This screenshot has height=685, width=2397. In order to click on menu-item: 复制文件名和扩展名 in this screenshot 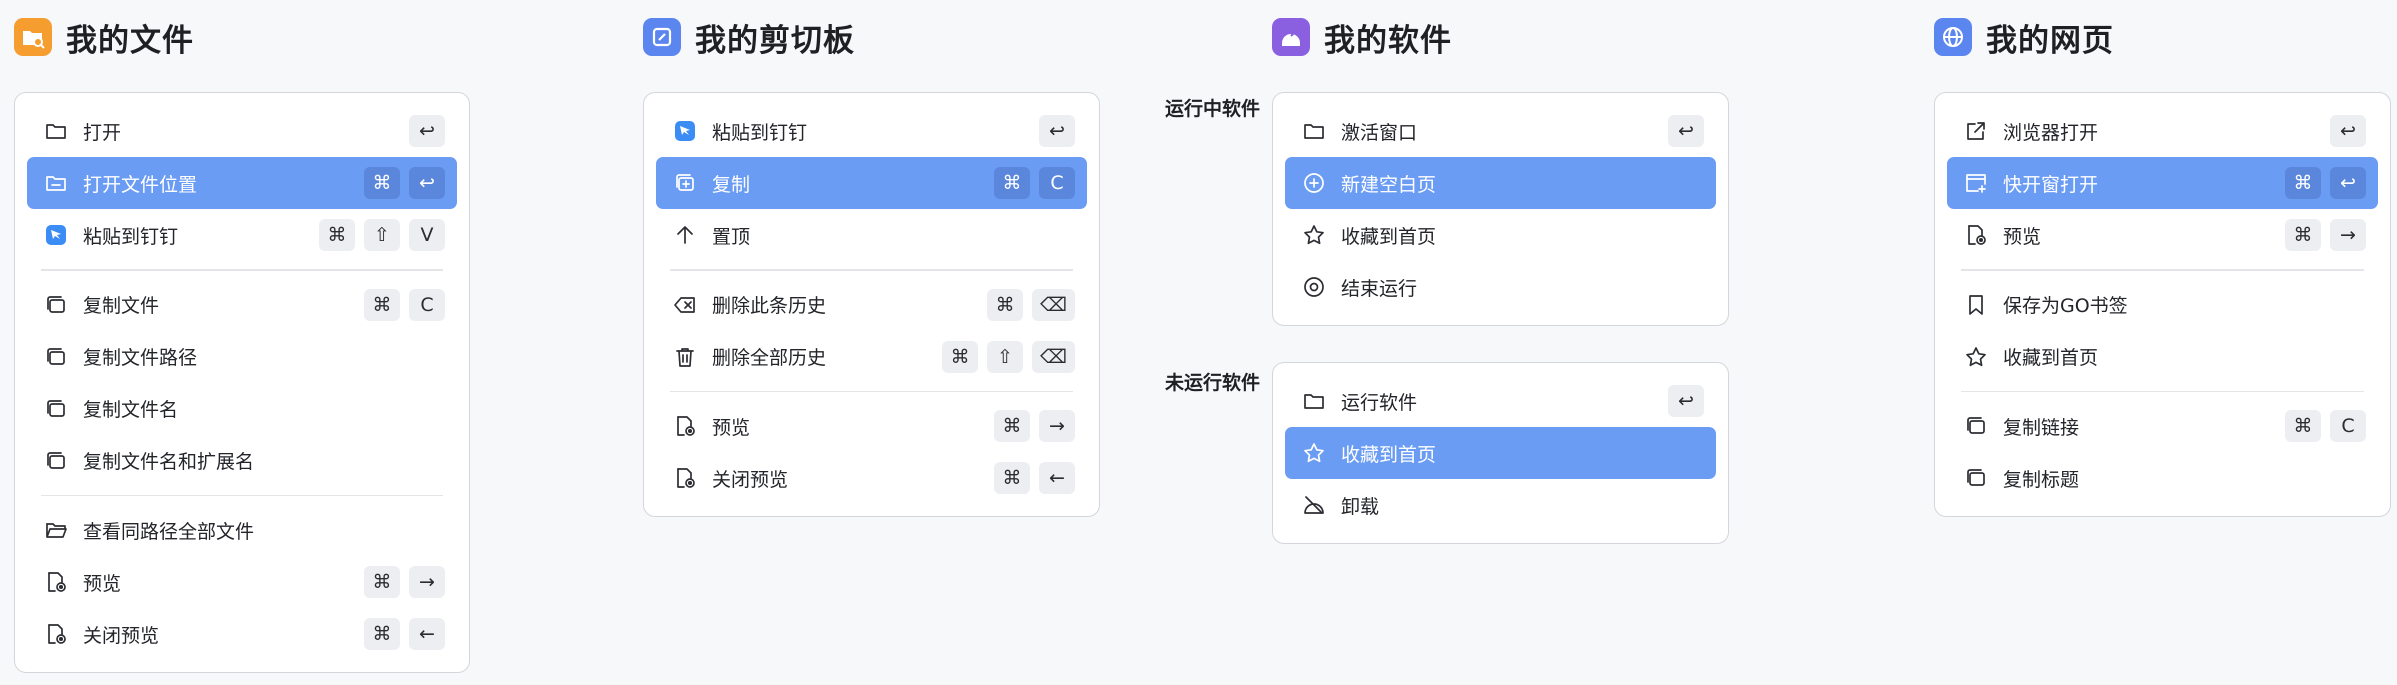, I will do `click(242, 461)`.